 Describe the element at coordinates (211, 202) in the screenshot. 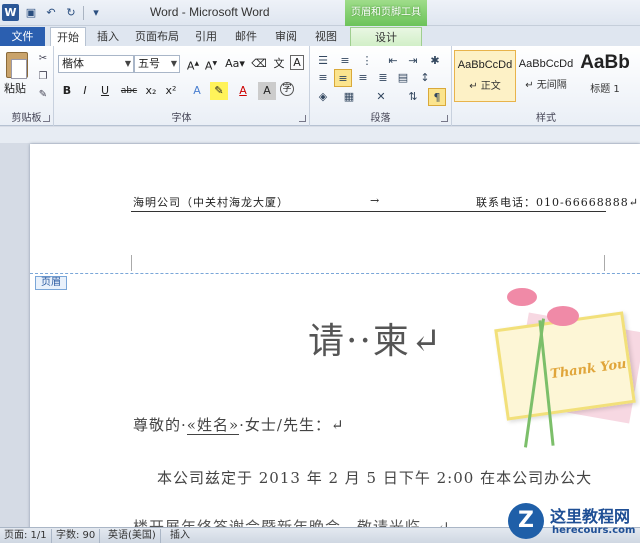

I see `header-left-text: 海明公司（中关村海龙大厦）` at that location.